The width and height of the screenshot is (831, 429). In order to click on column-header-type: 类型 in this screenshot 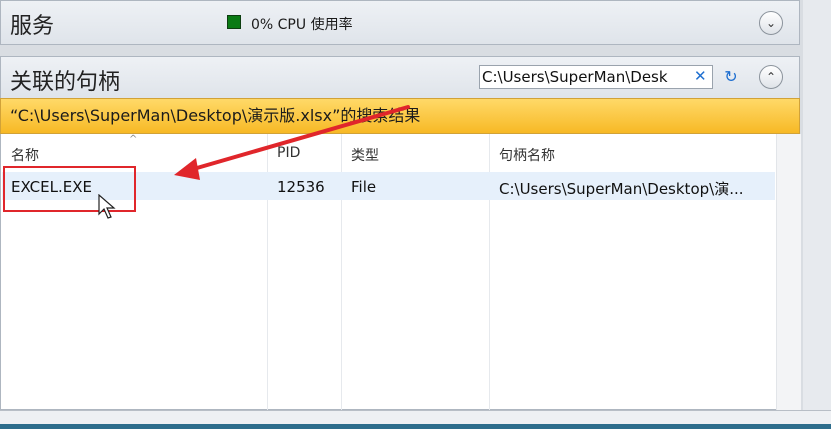, I will do `click(365, 155)`.